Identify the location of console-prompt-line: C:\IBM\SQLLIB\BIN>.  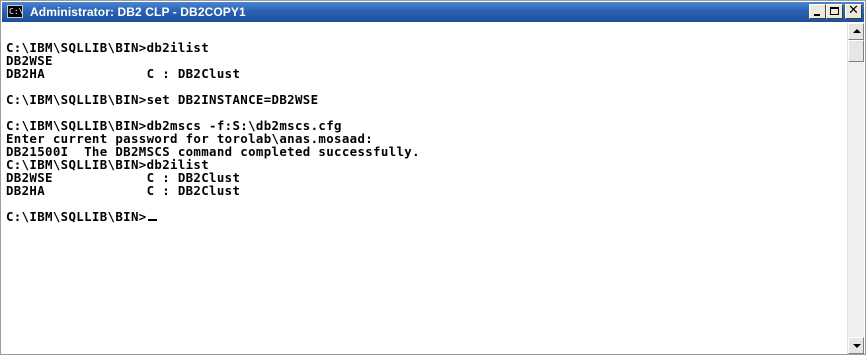
(425, 216).